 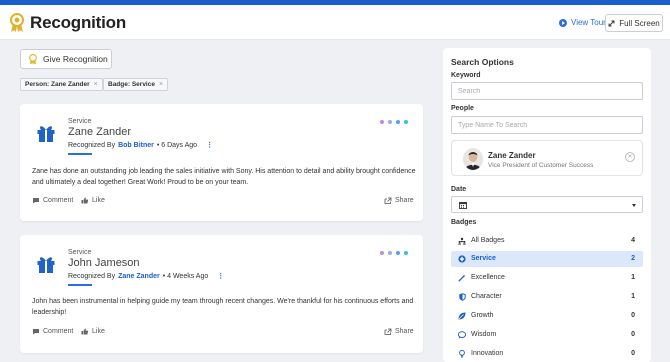 I want to click on view-tour-link: View Tour, so click(x=582, y=22).